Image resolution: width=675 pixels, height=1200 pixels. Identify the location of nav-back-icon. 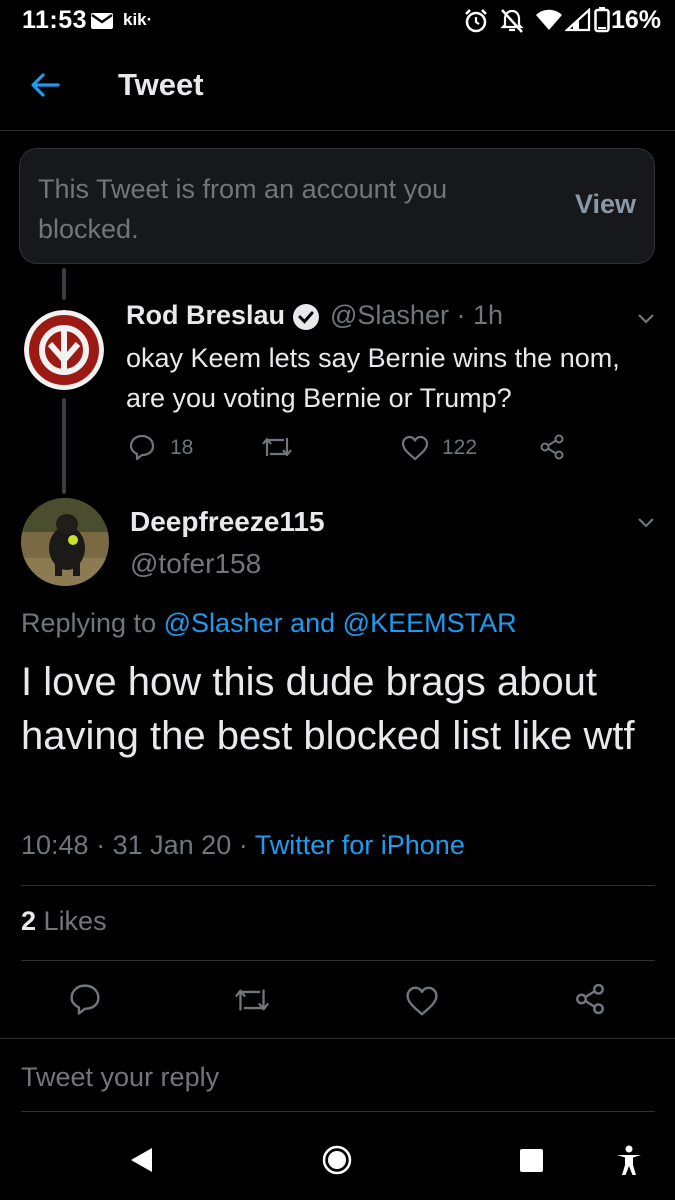
(141, 1160).